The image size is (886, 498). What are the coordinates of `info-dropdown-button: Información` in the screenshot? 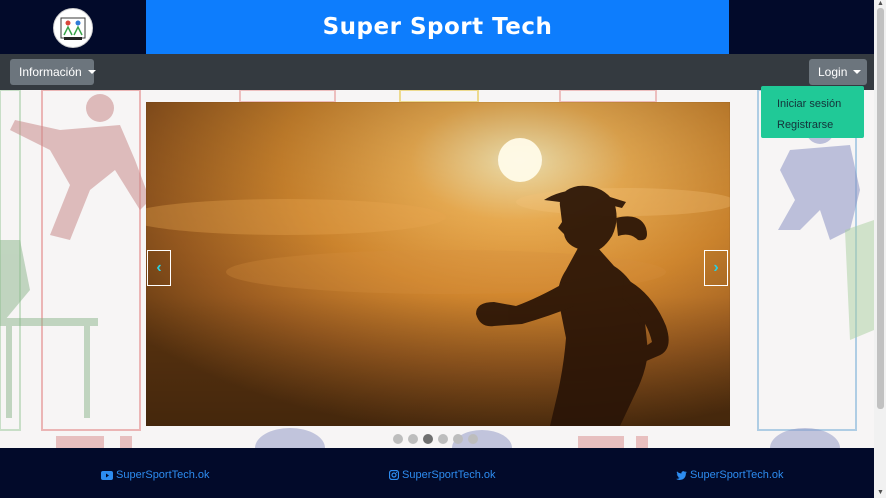 It's located at (53, 72).